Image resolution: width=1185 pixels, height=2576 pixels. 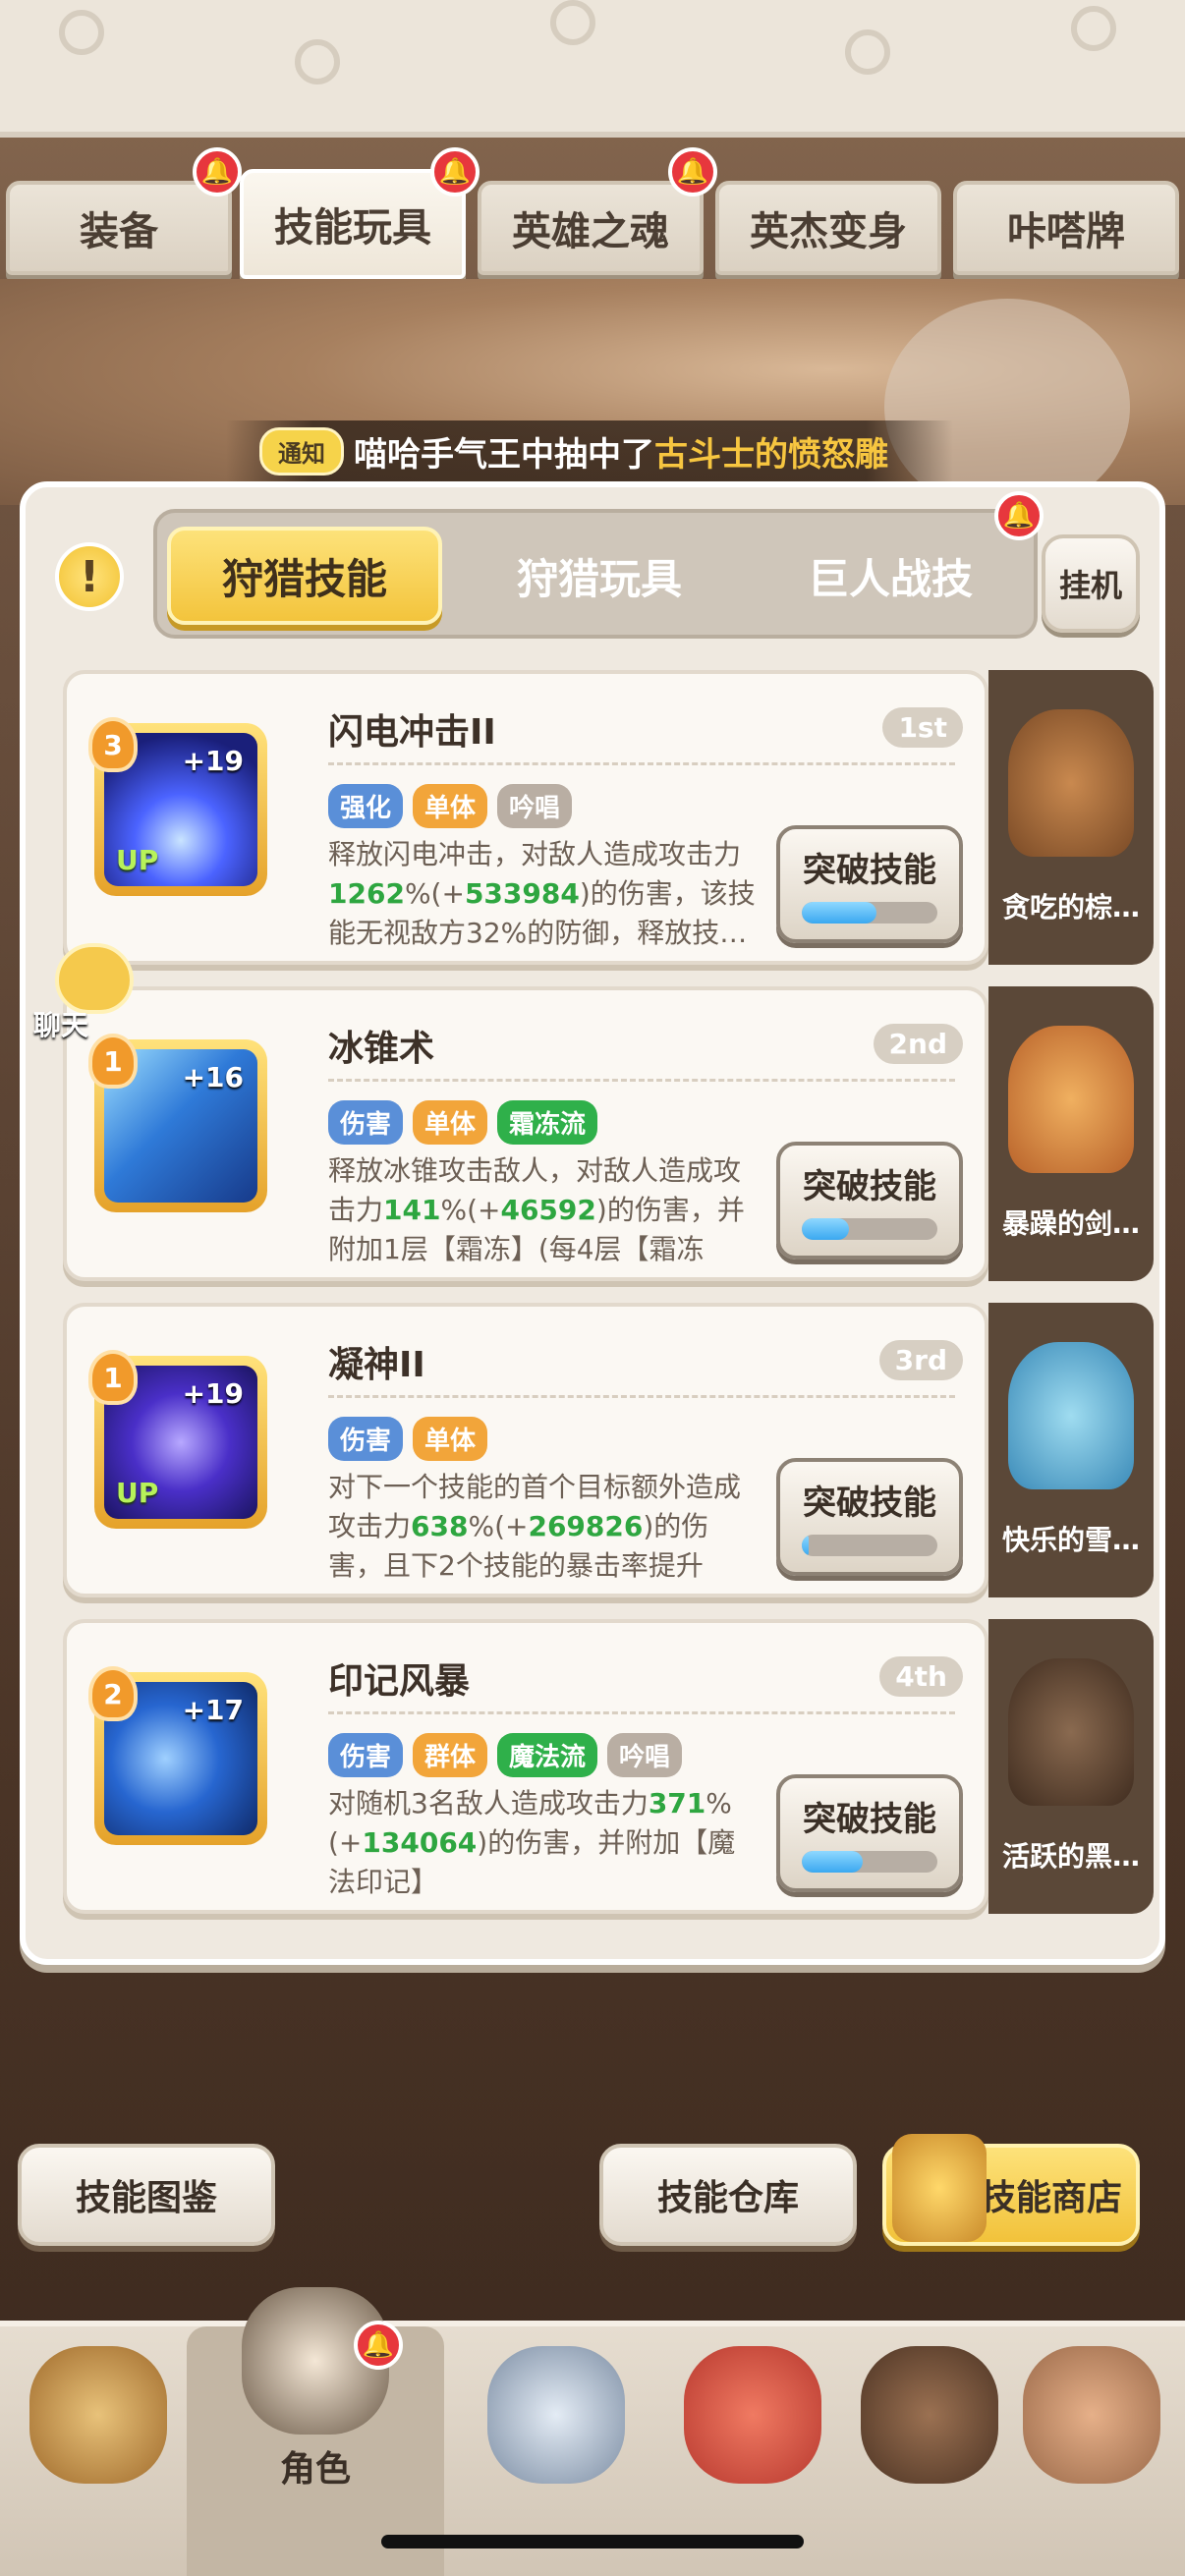 What do you see at coordinates (921, 1676) in the screenshot?
I see `rank-badge: 4th` at bounding box center [921, 1676].